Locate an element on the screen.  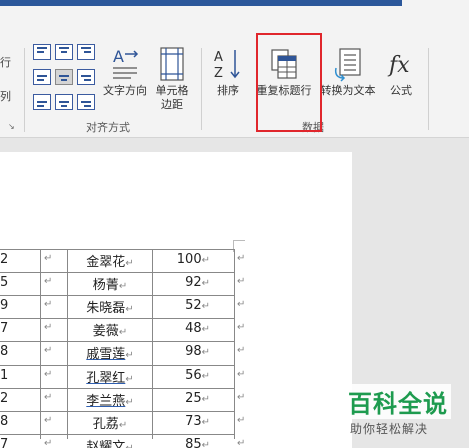
align-middle-center-button is located at coordinates (64, 77).